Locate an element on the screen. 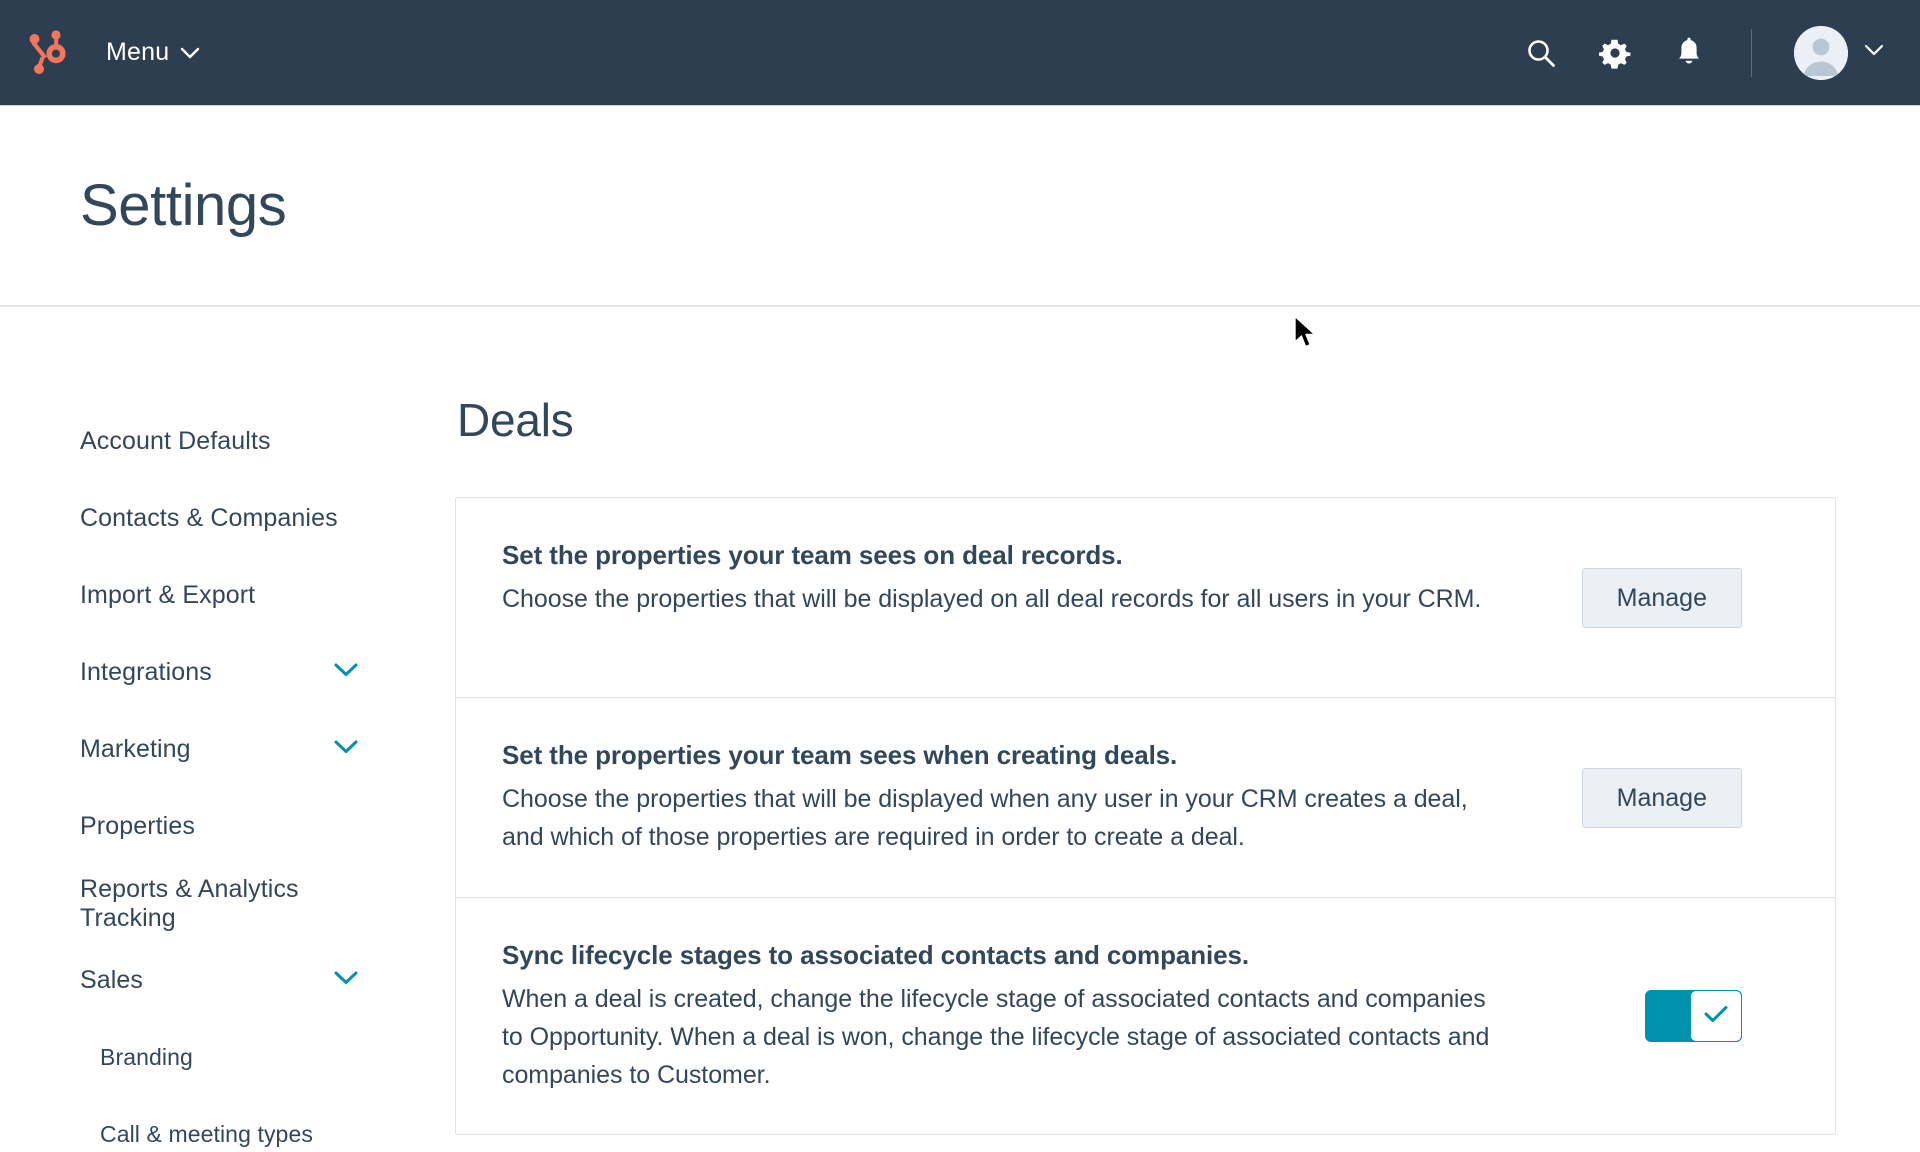 The height and width of the screenshot is (1152, 1920). sidebar-item-call-meeting-types: Call & meeting types is located at coordinates (227, 1124).